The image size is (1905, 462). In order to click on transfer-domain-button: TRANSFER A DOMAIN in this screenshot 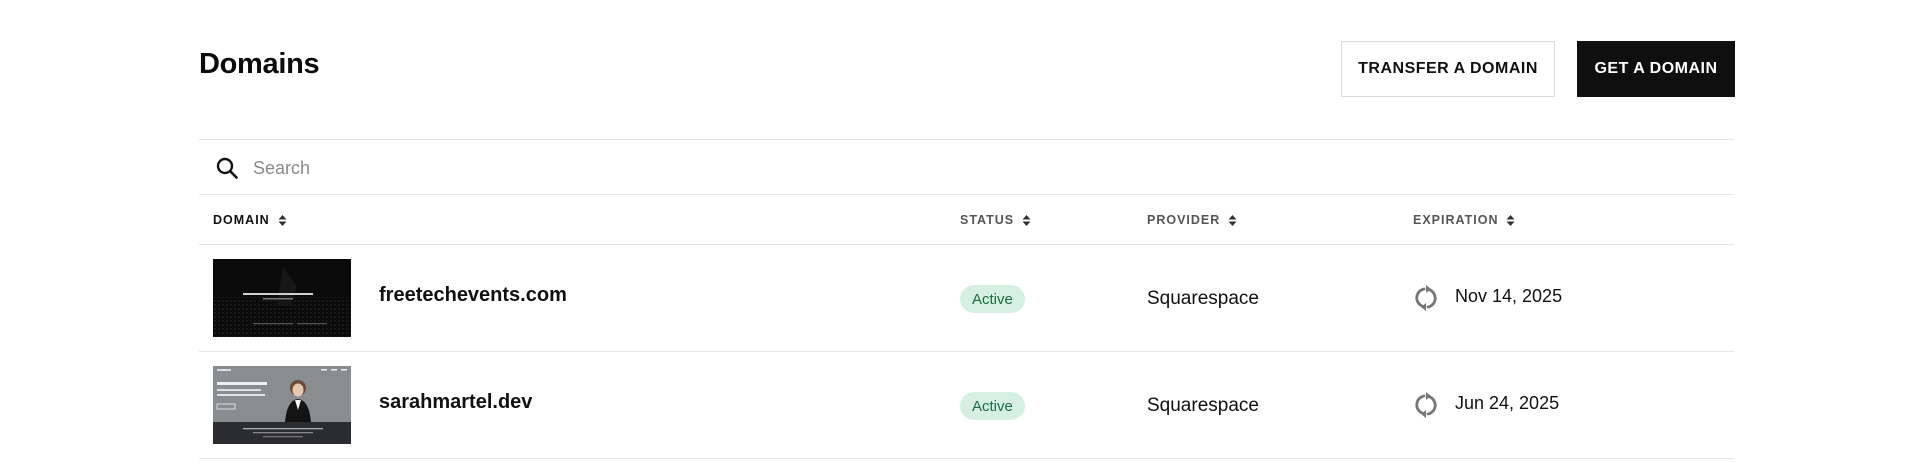, I will do `click(1448, 69)`.